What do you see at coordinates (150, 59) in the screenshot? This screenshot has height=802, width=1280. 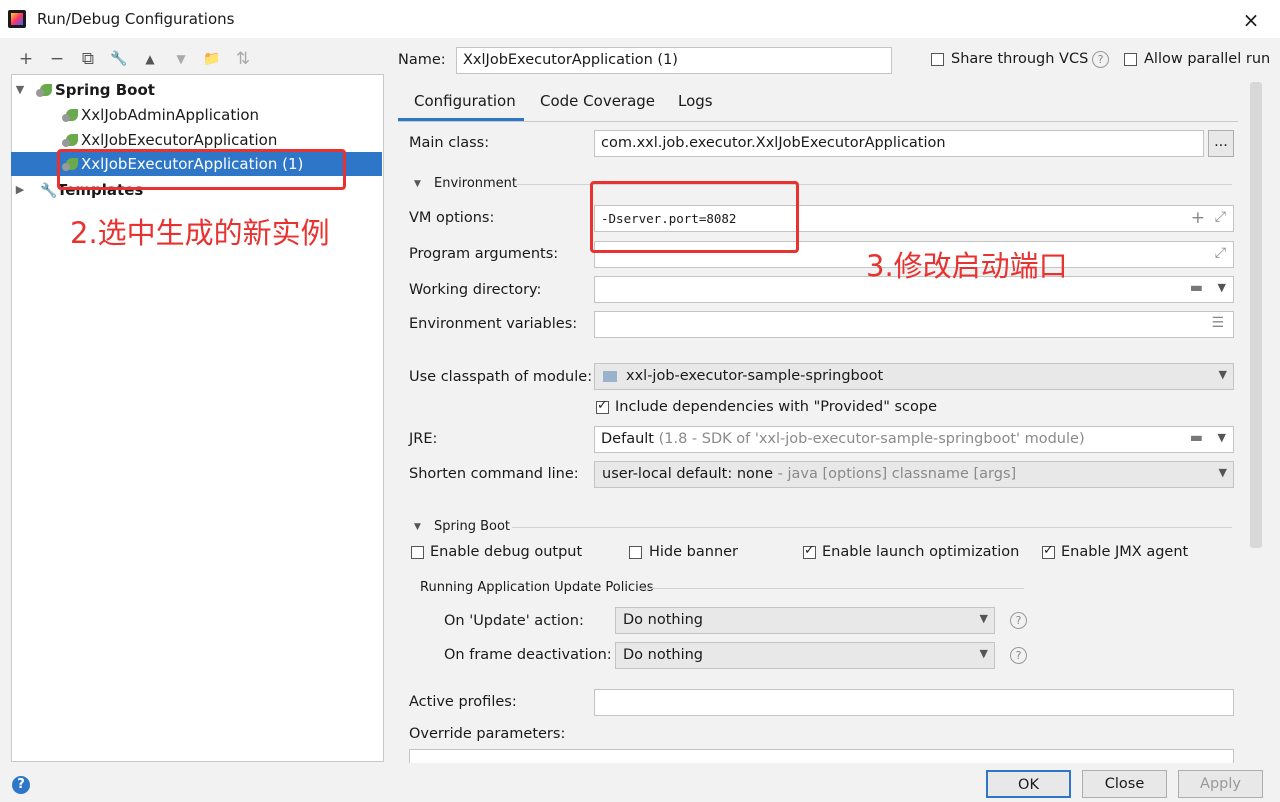 I see `move-up-icon: ▲` at bounding box center [150, 59].